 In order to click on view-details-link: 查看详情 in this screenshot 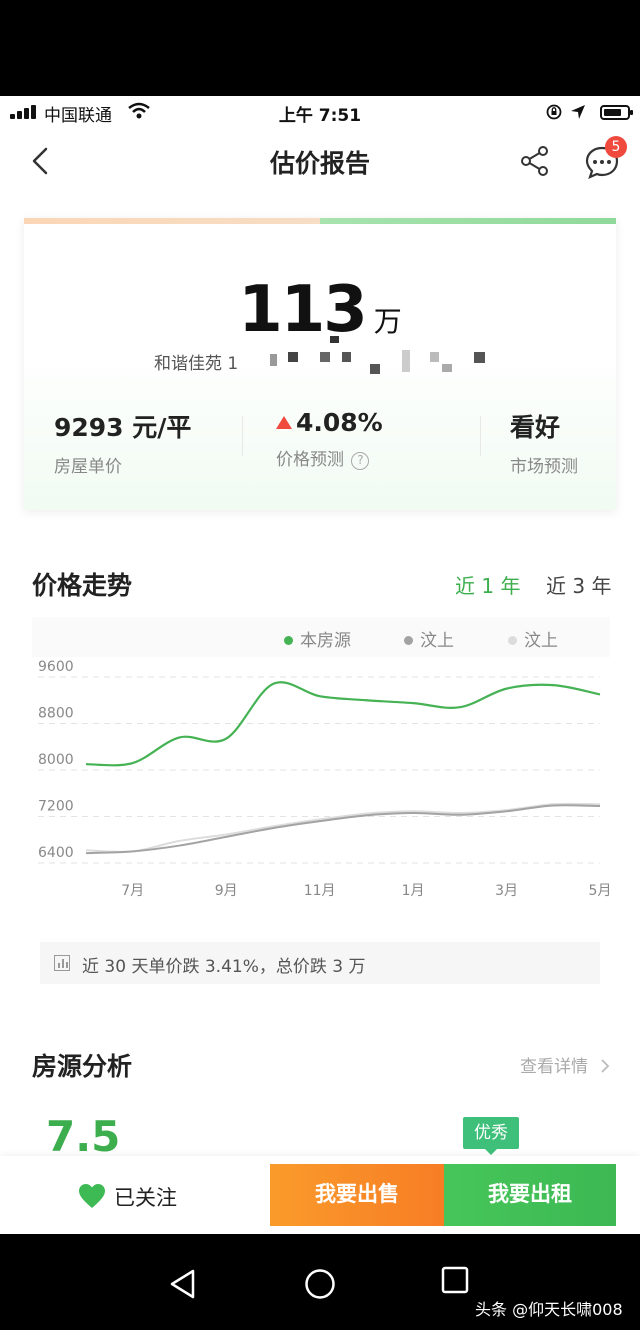, I will do `click(565, 1064)`.